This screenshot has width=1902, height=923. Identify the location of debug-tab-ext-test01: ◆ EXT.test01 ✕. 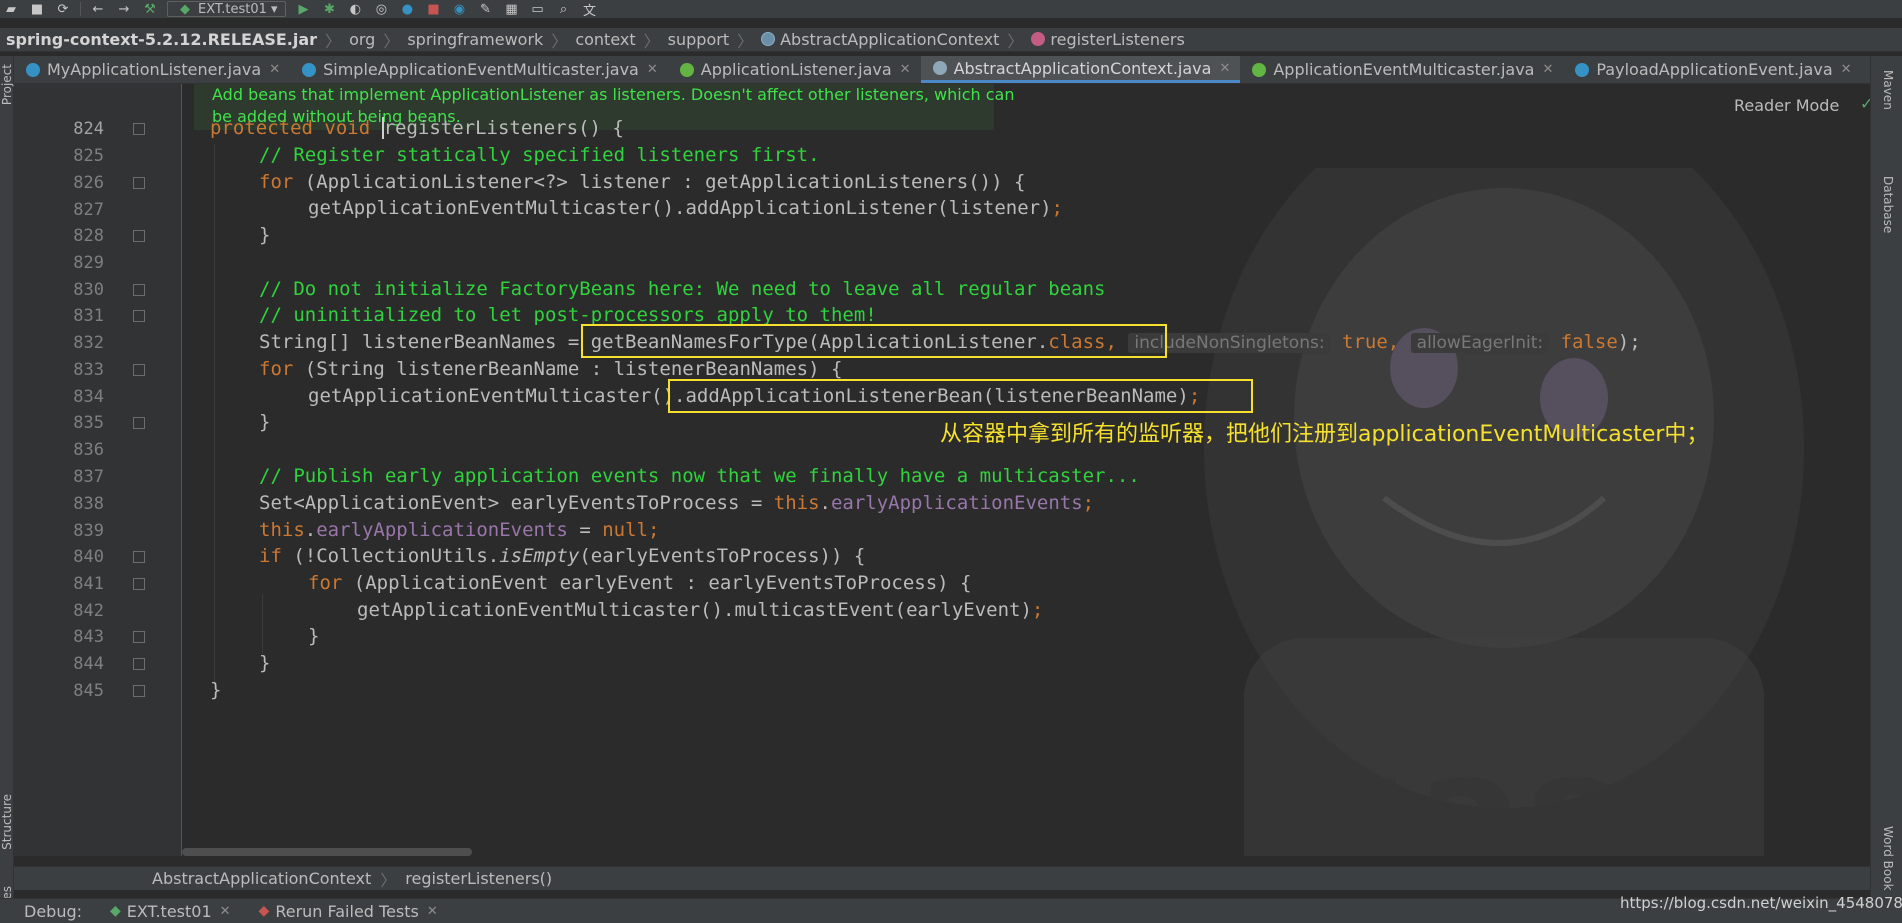
(170, 911).